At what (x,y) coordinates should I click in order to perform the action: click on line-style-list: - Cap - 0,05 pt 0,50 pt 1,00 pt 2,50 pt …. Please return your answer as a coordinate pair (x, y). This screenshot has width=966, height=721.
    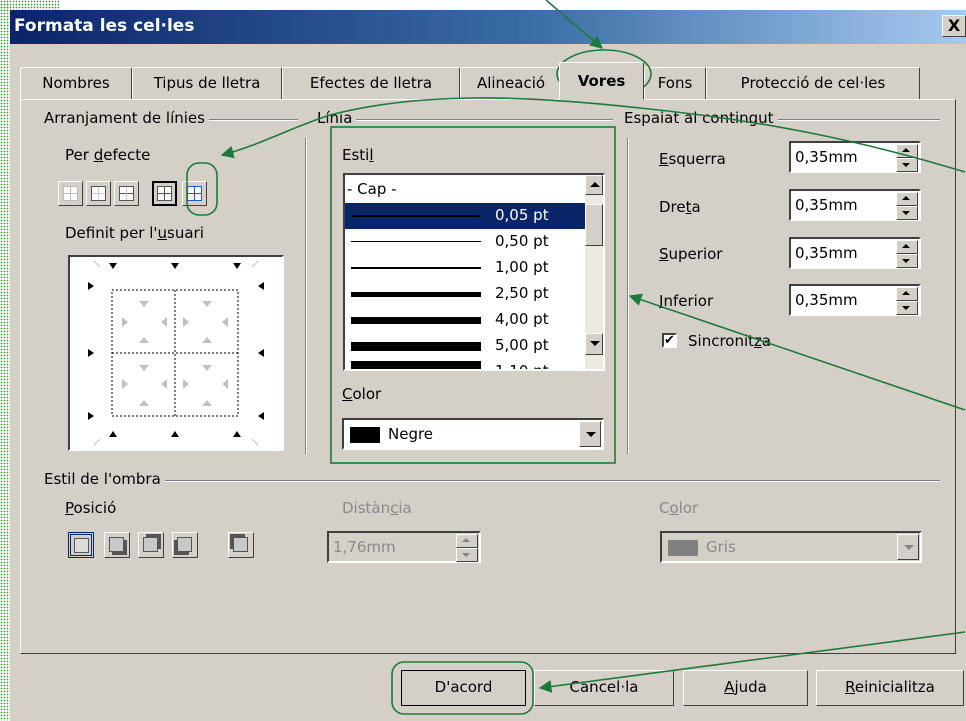
    Looking at the image, I should click on (474, 272).